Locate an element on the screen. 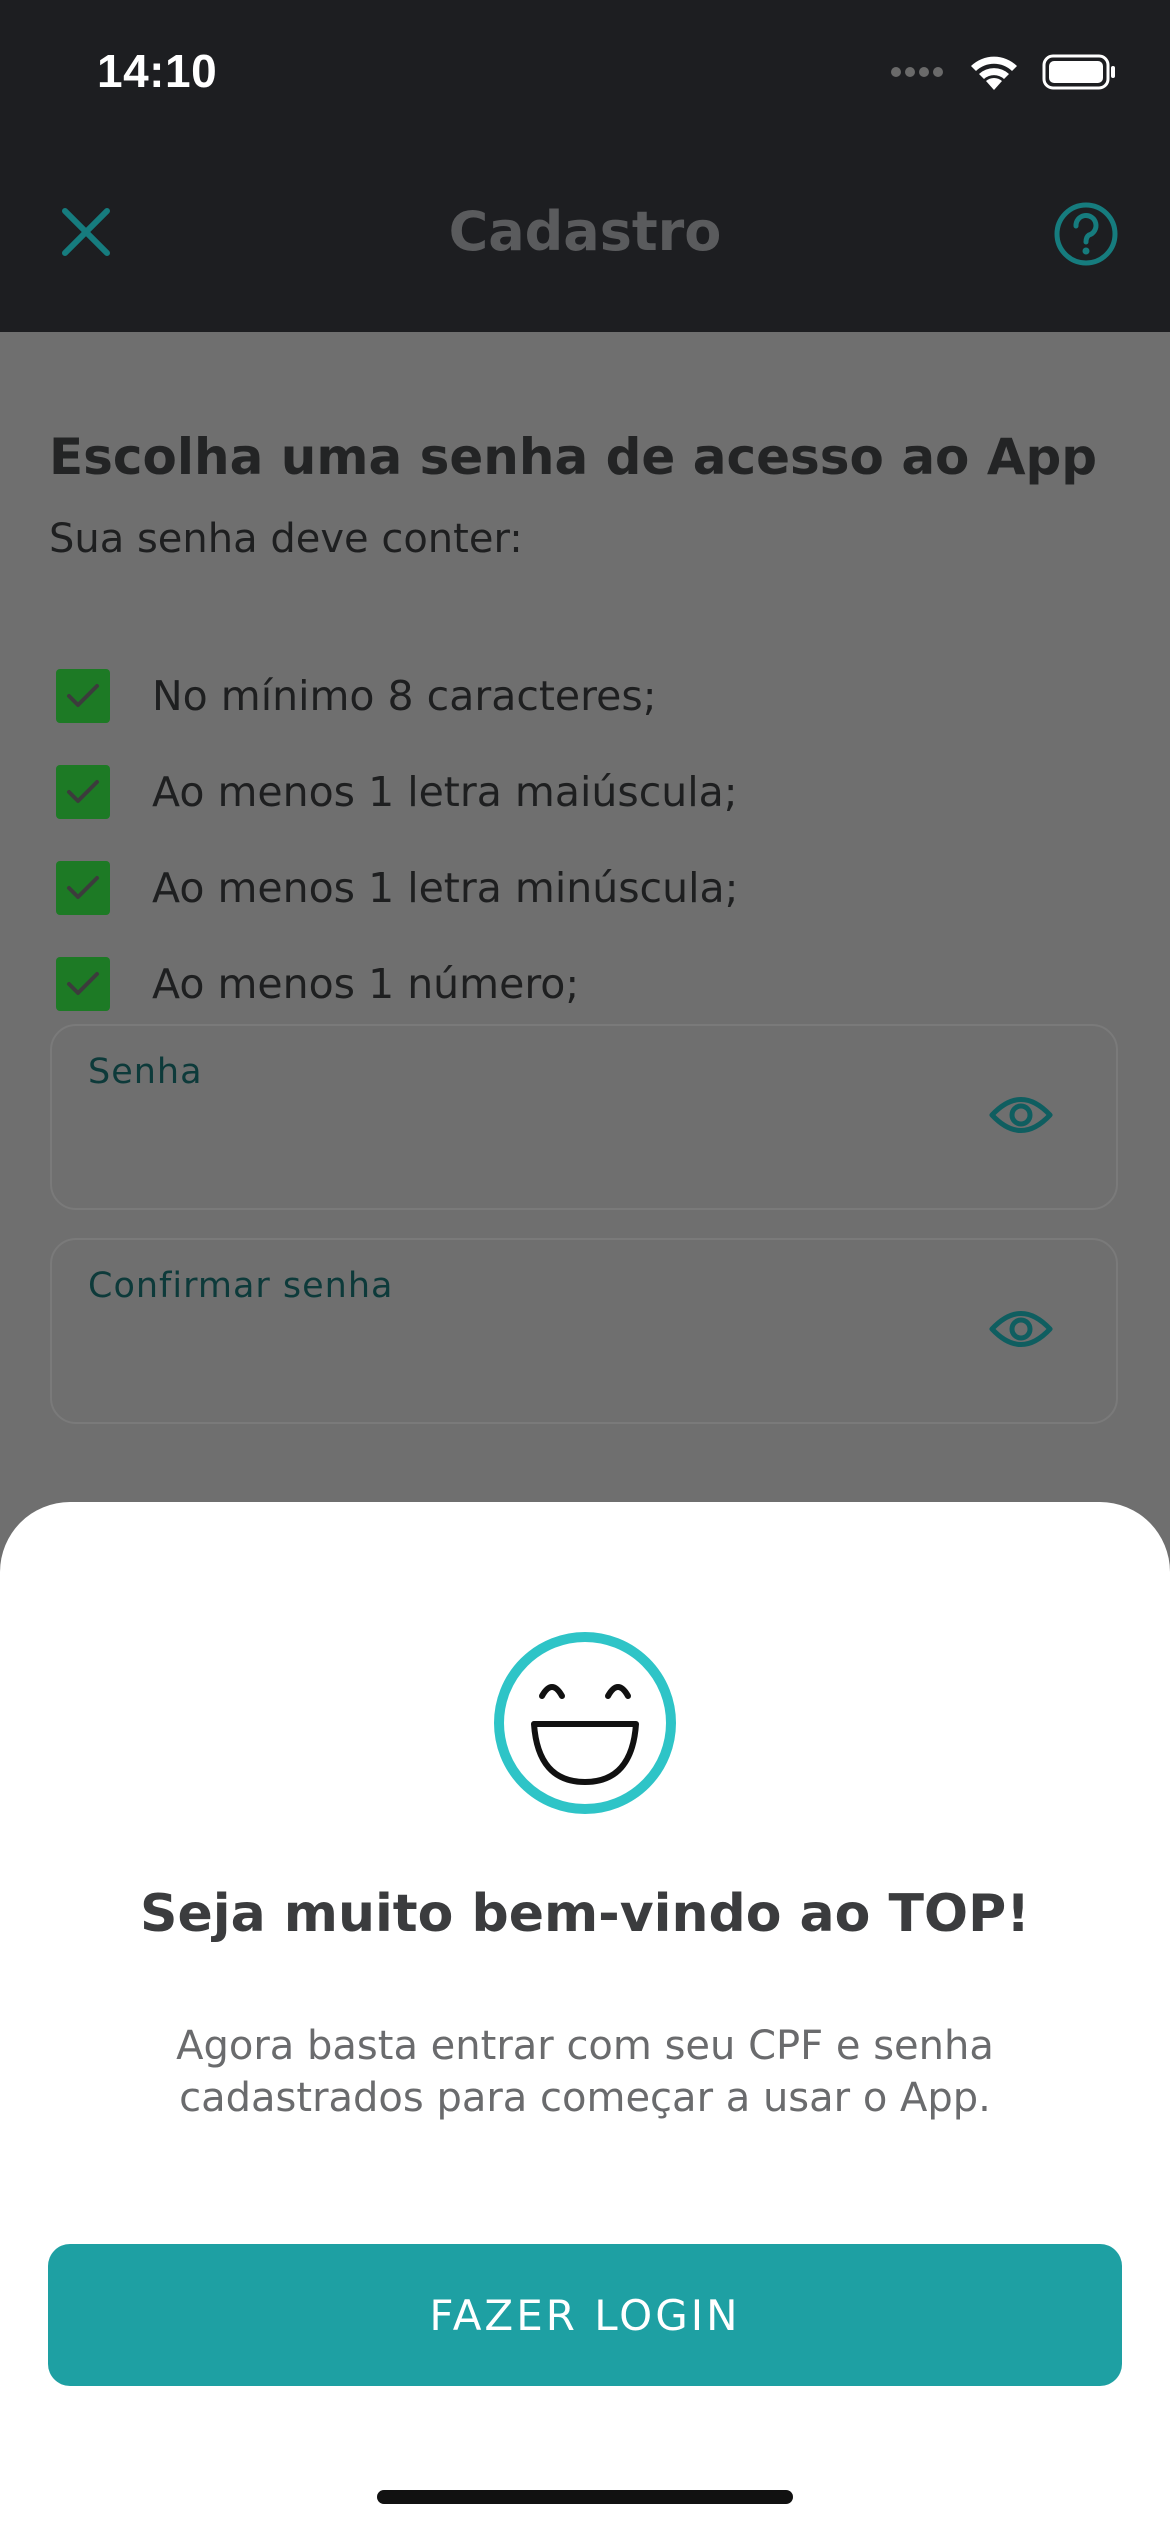 This screenshot has width=1170, height=2532. home-indicator is located at coordinates (585, 2497).